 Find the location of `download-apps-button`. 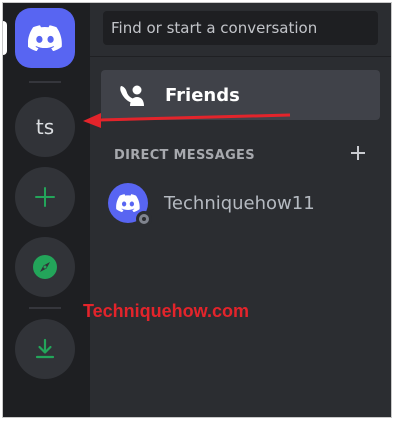

download-apps-button is located at coordinates (45, 349).